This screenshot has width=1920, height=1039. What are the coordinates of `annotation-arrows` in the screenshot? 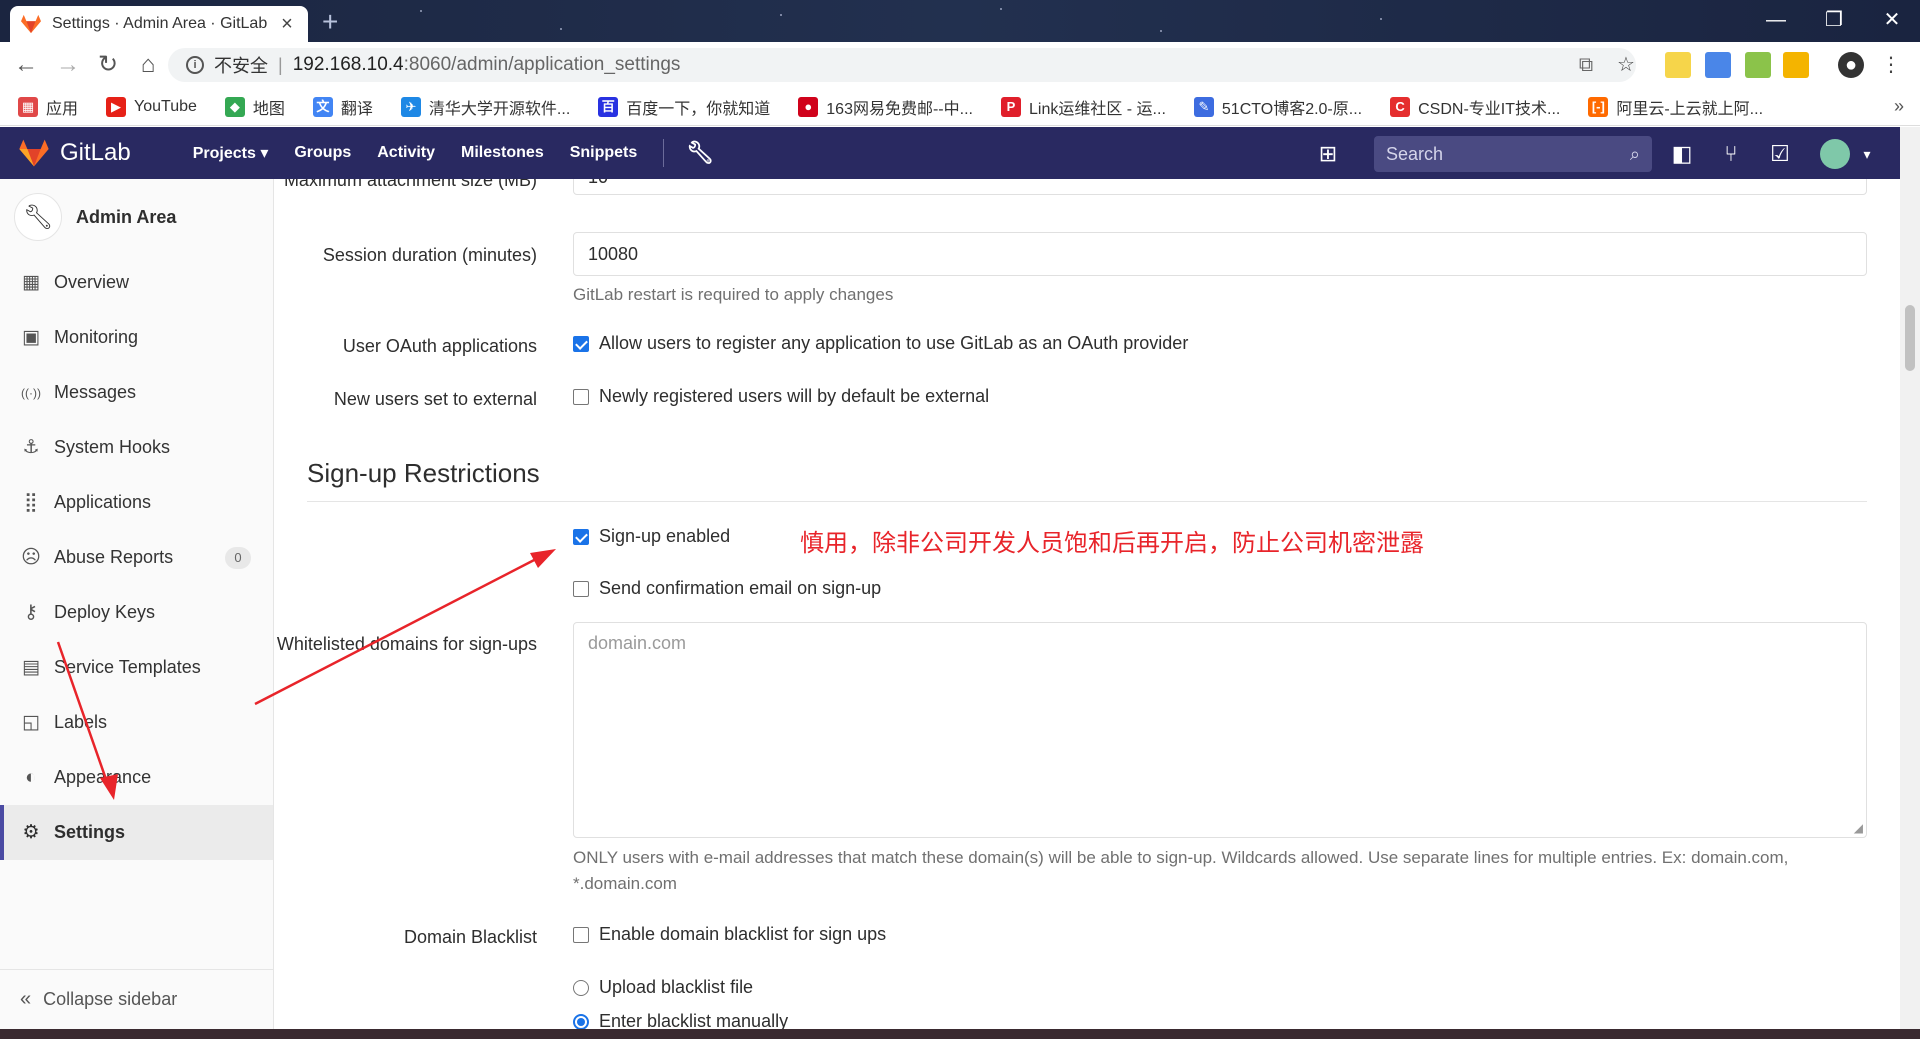 It's located at (306, 674).